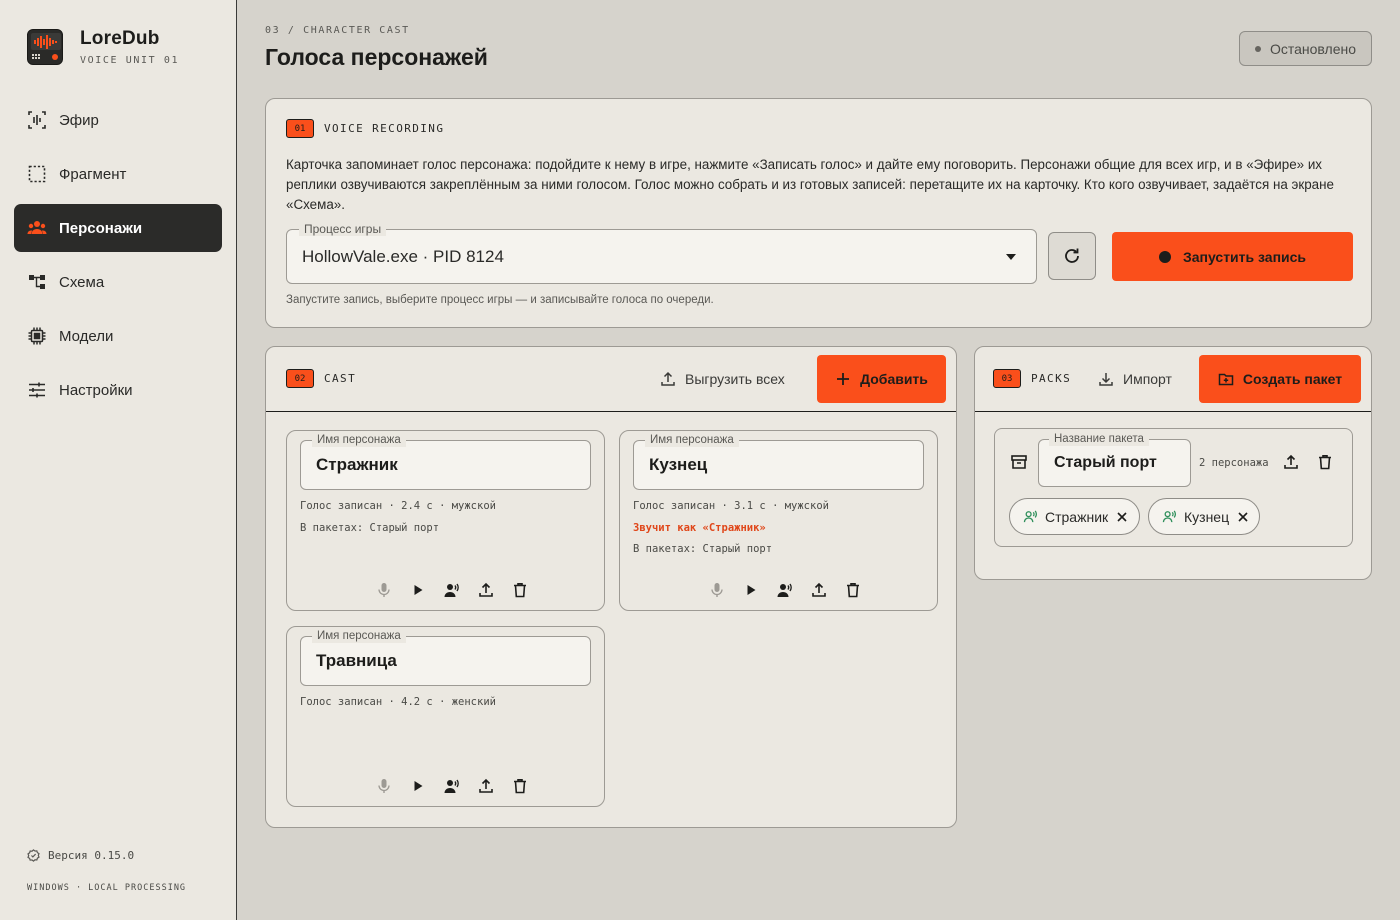 This screenshot has width=1400, height=920. I want to click on sidebar-item-fragment: Фрагмент, so click(118, 174).